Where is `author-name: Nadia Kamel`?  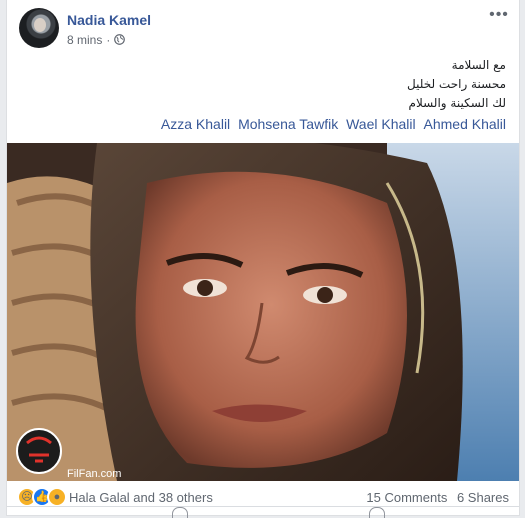 author-name: Nadia Kamel is located at coordinates (109, 20).